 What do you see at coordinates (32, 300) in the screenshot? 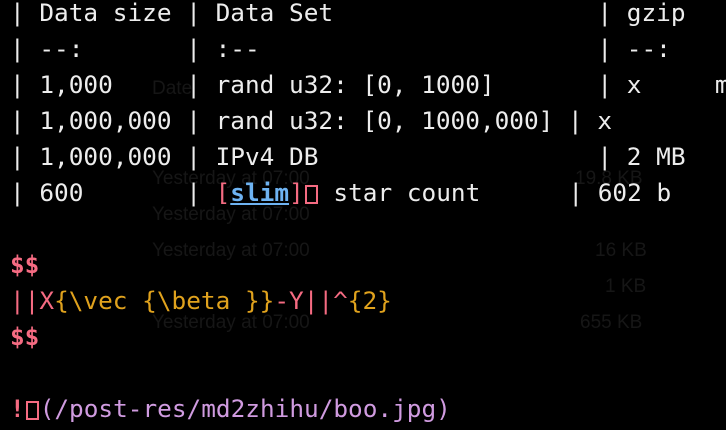
I see `math-expr-start: ||X` at bounding box center [32, 300].